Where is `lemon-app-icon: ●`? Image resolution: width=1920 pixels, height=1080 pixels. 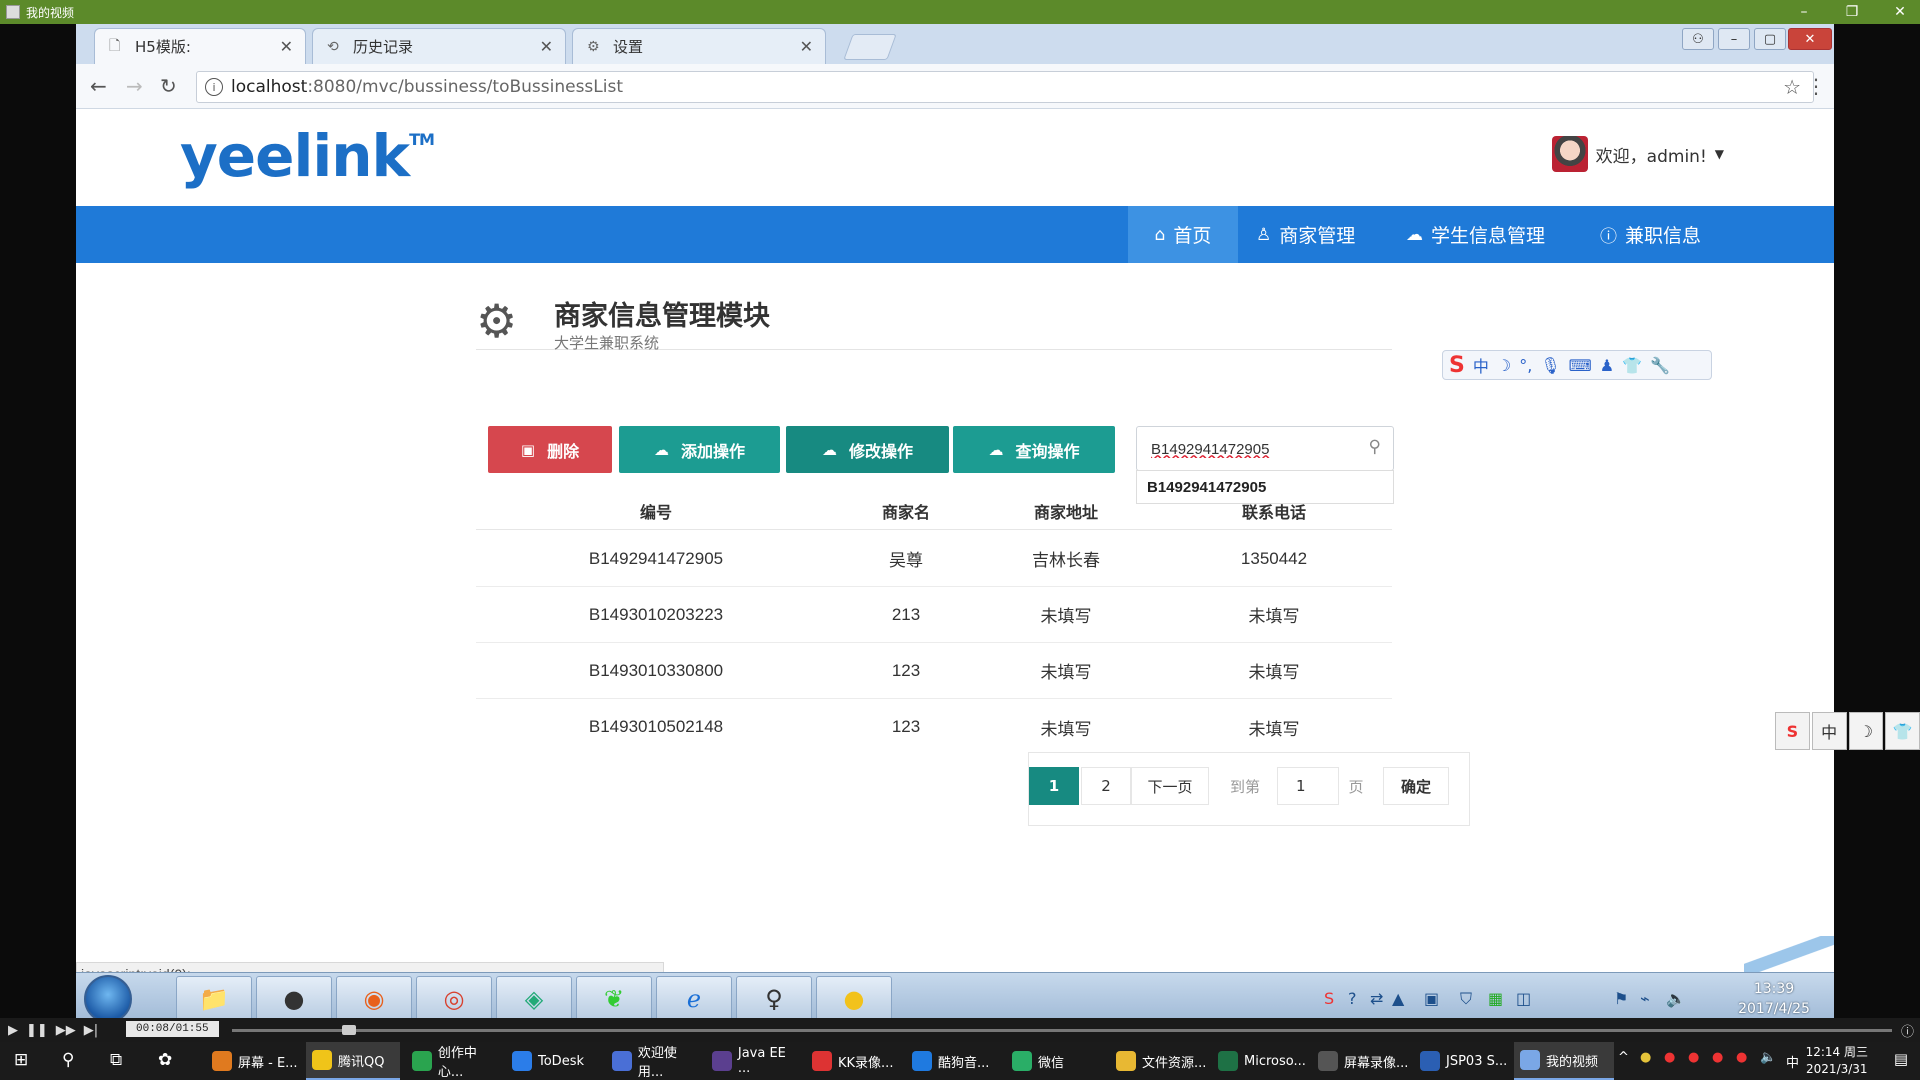 lemon-app-icon: ● is located at coordinates (854, 999).